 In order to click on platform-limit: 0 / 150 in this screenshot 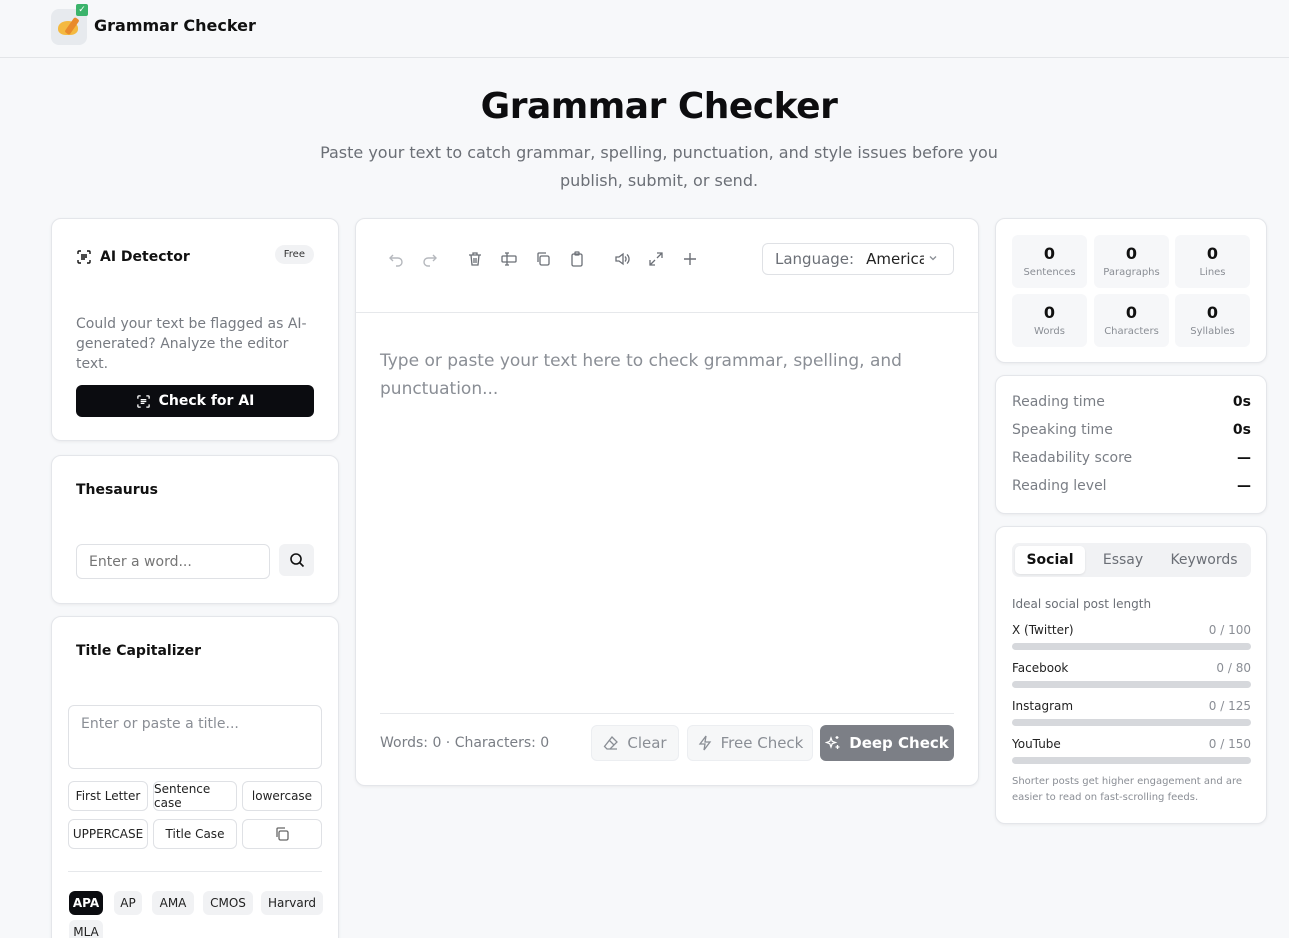, I will do `click(1229, 744)`.